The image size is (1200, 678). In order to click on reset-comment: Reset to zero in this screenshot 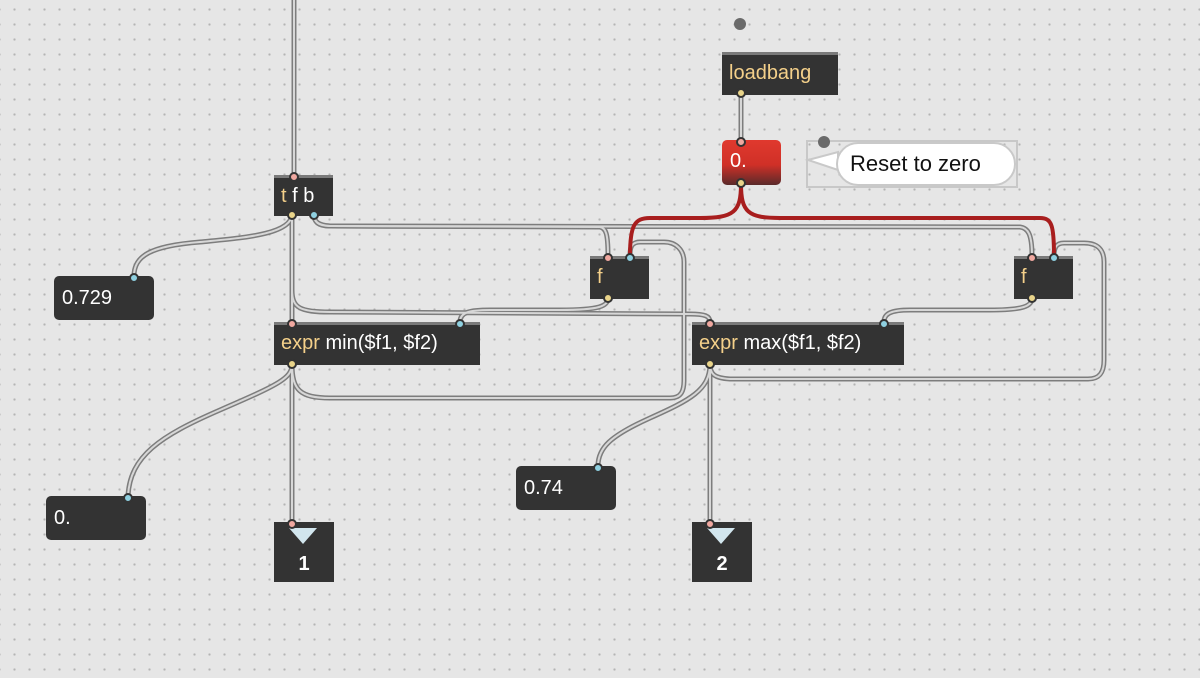, I will do `click(926, 164)`.